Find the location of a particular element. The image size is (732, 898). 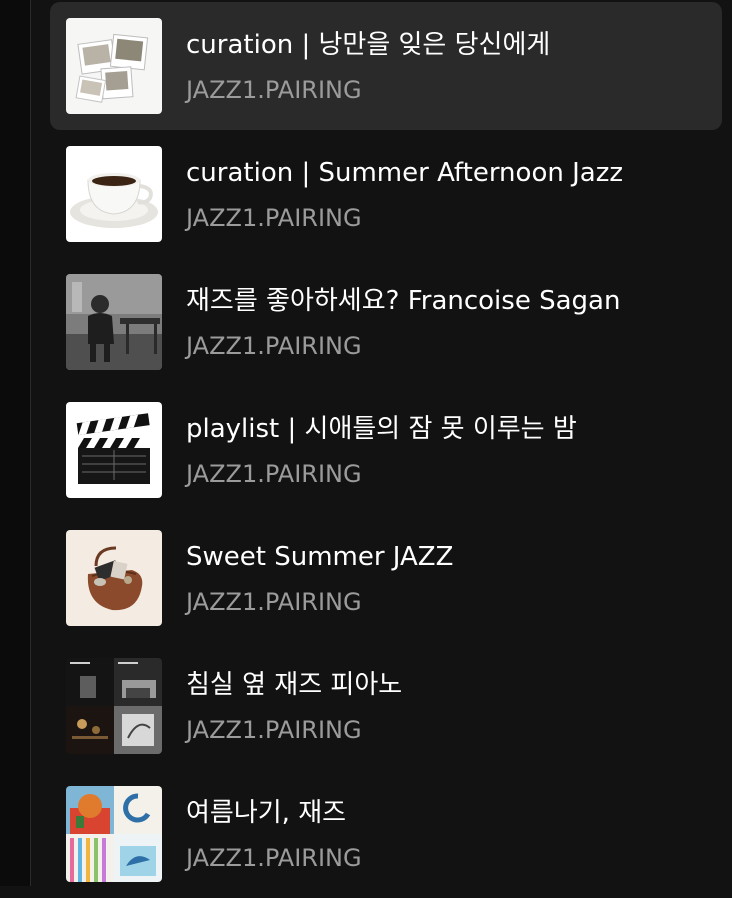

vintage-photo-icon is located at coordinates (114, 322).